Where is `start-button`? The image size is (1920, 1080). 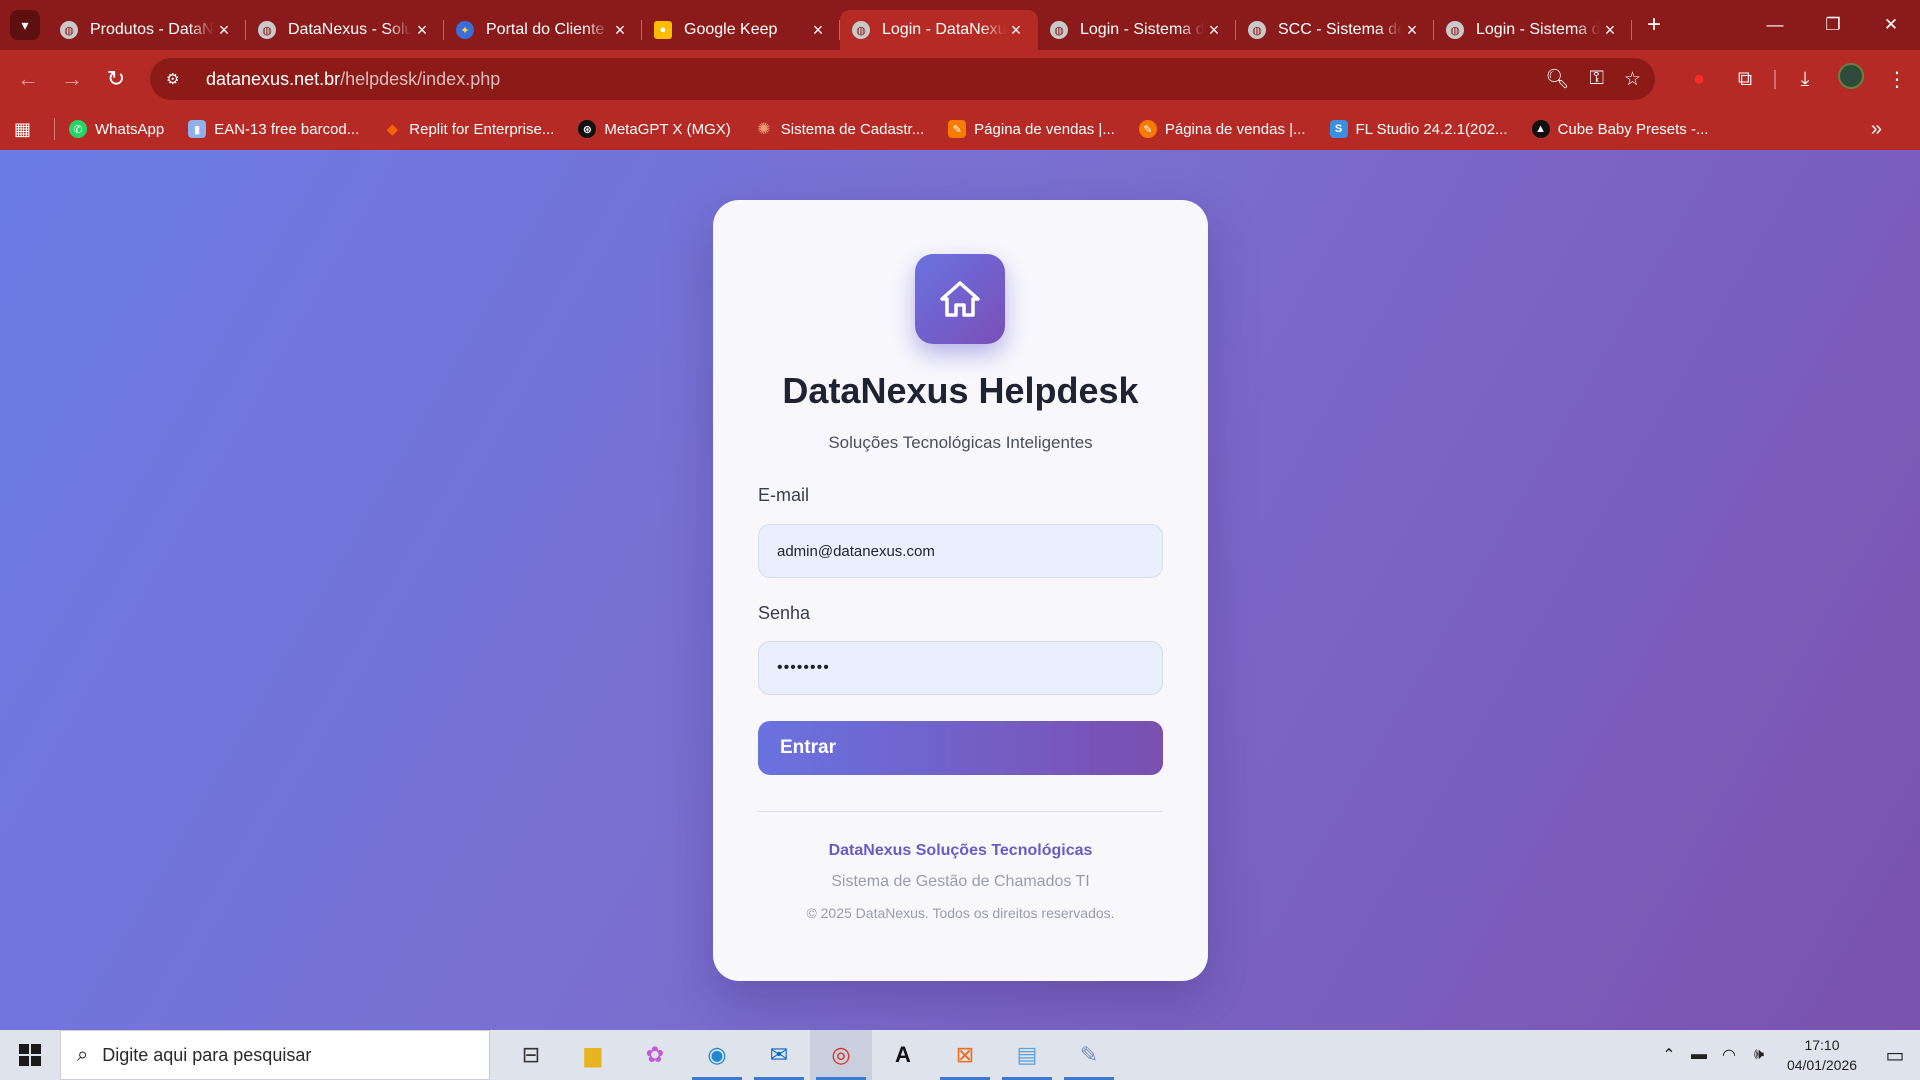 start-button is located at coordinates (30, 1055).